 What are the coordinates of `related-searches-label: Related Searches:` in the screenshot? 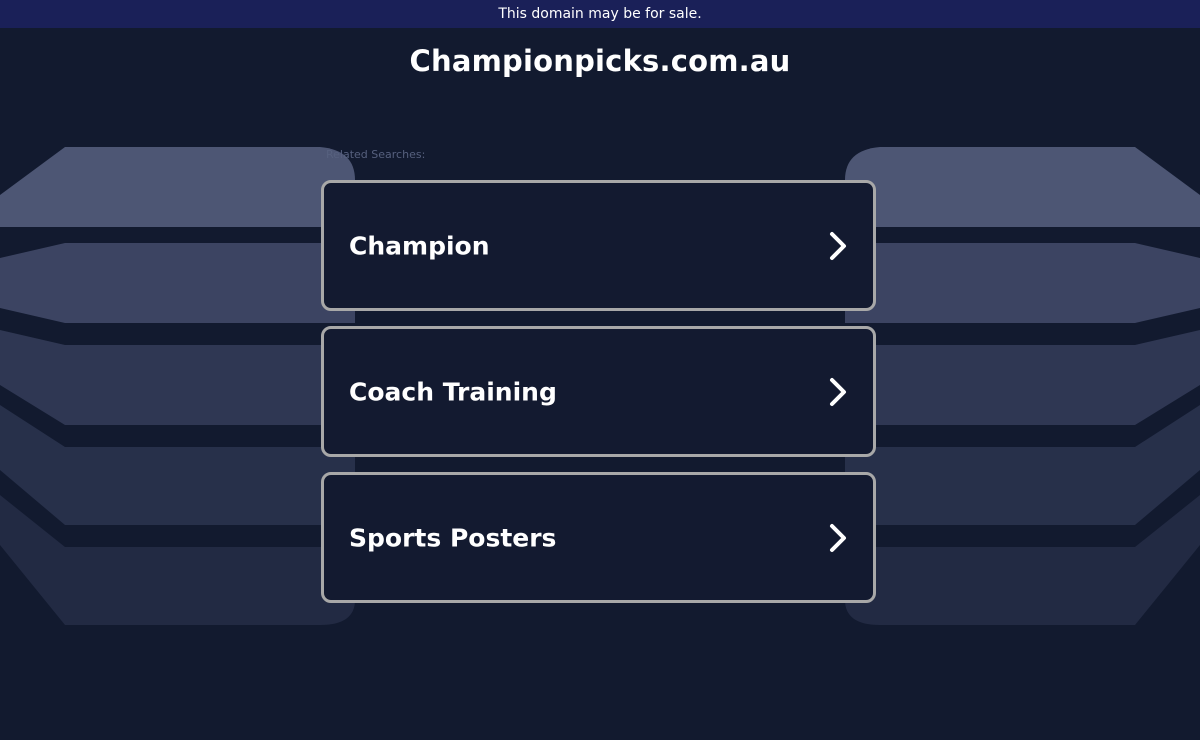 It's located at (376, 154).